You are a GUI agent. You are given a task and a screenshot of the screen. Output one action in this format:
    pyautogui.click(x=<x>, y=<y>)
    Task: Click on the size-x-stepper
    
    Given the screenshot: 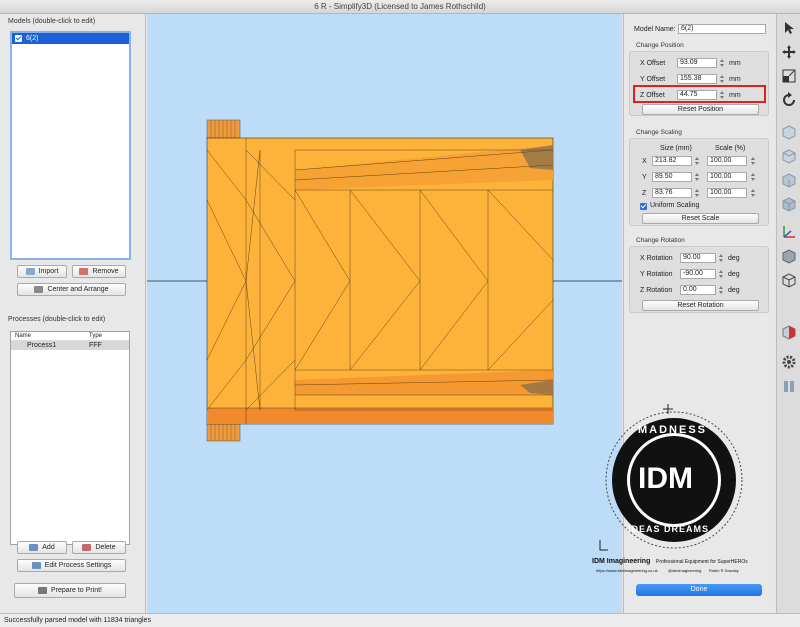 What is the action you would take?
    pyautogui.click(x=697, y=161)
    